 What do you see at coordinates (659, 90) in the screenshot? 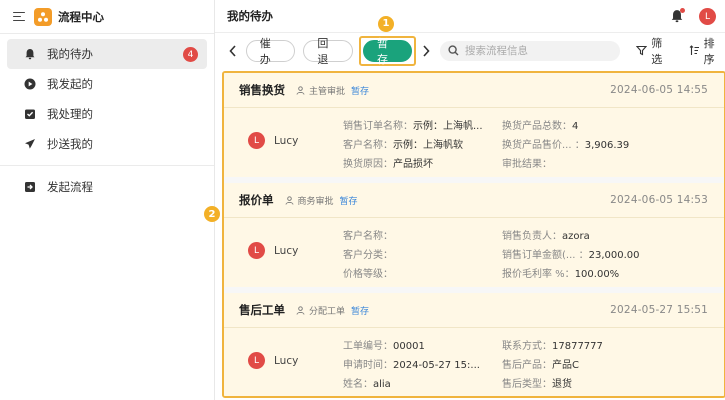
I see `card-time: 2024-06-05 14:55` at bounding box center [659, 90].